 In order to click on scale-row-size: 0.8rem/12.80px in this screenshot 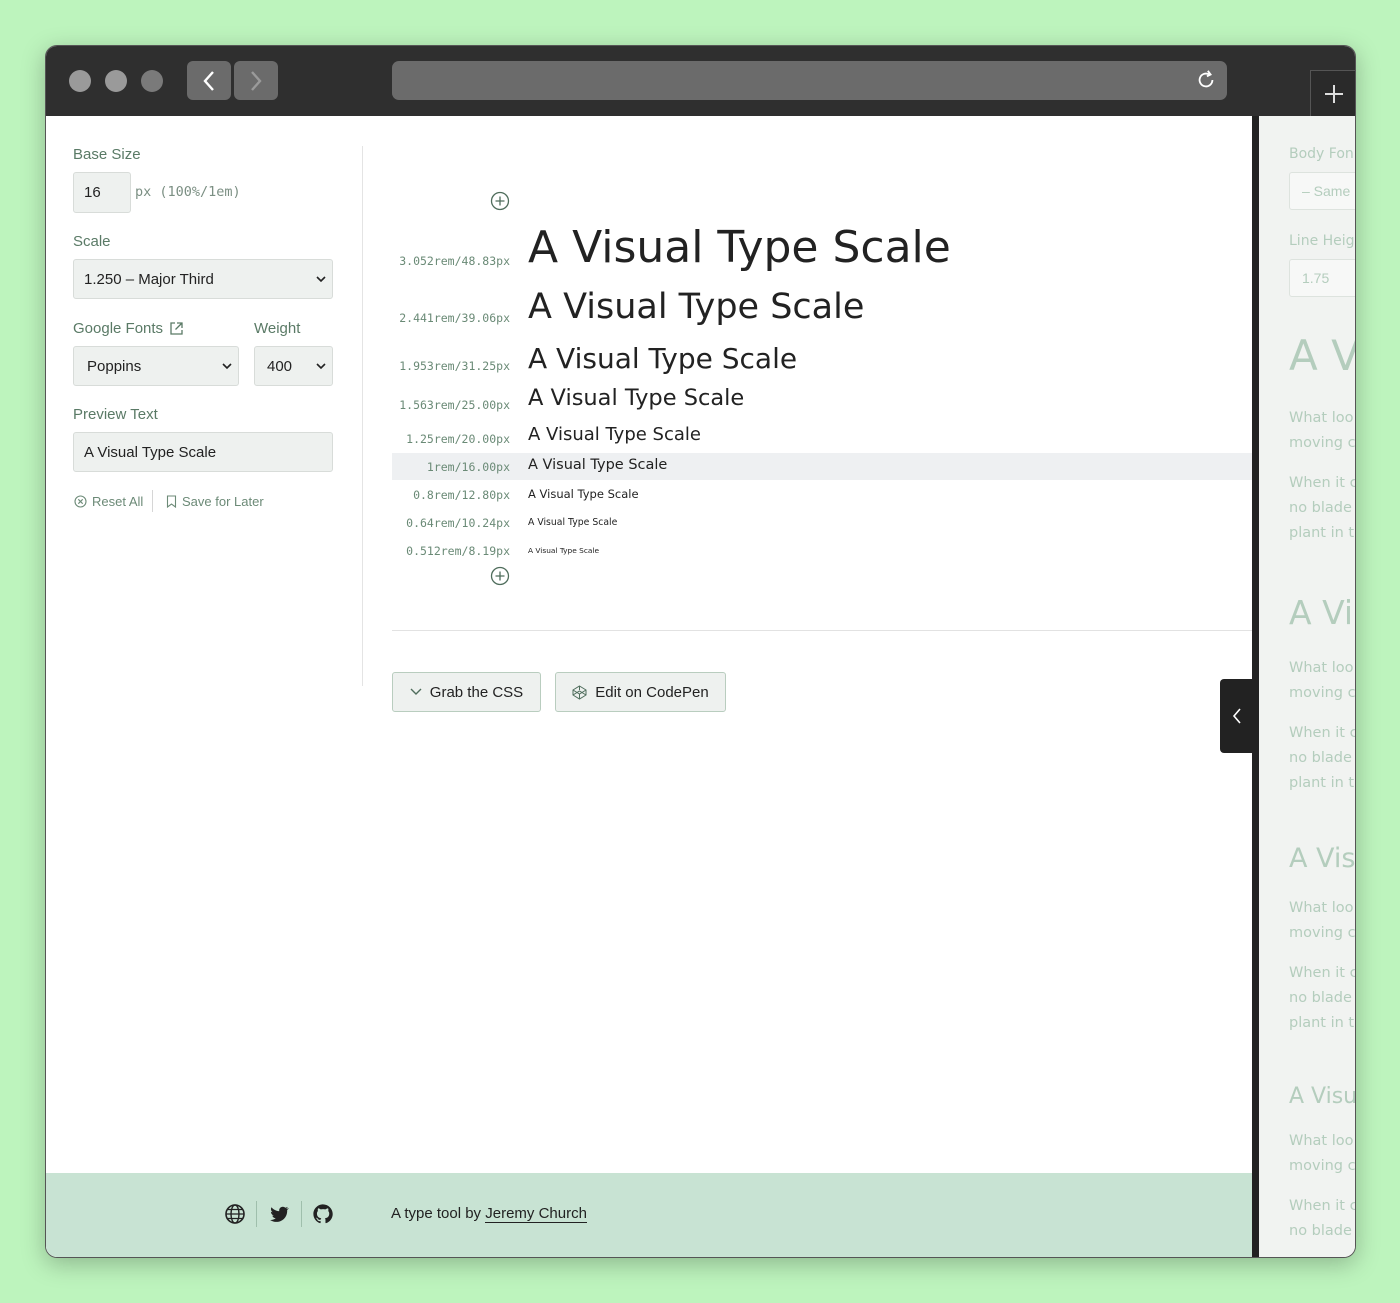, I will do `click(461, 495)`.